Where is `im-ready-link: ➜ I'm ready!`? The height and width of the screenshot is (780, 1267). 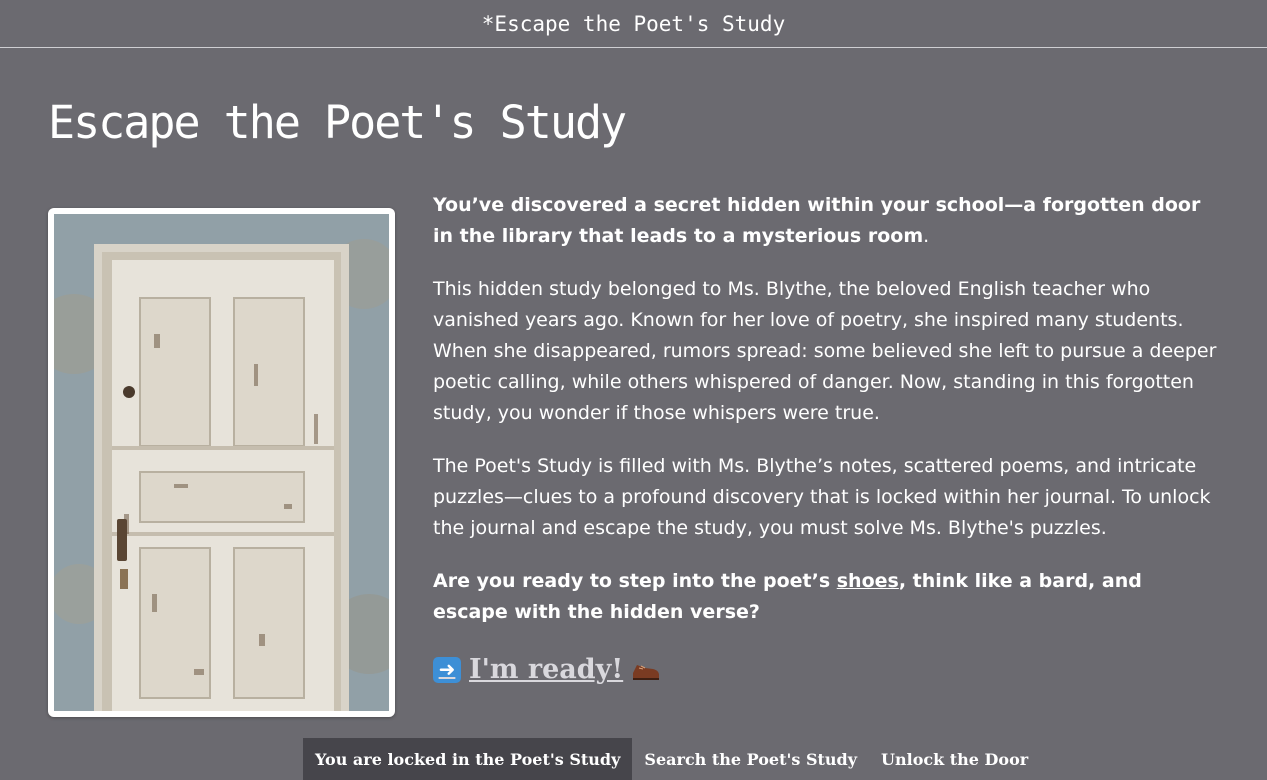
im-ready-link: ➜ I'm ready! is located at coordinates (547, 669).